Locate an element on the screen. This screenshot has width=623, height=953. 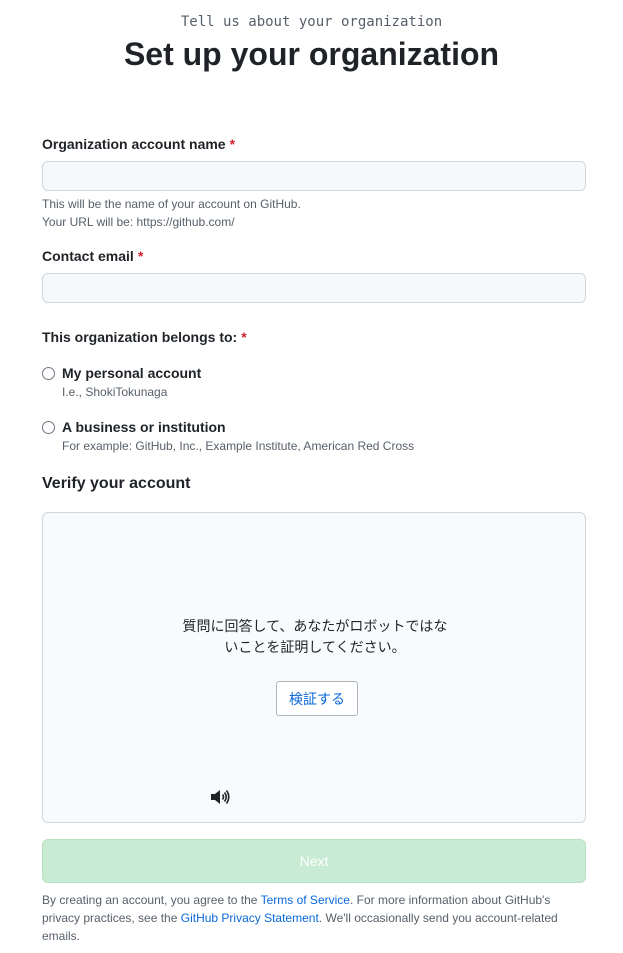
org-name-label: Organization account name * is located at coordinates (138, 144).